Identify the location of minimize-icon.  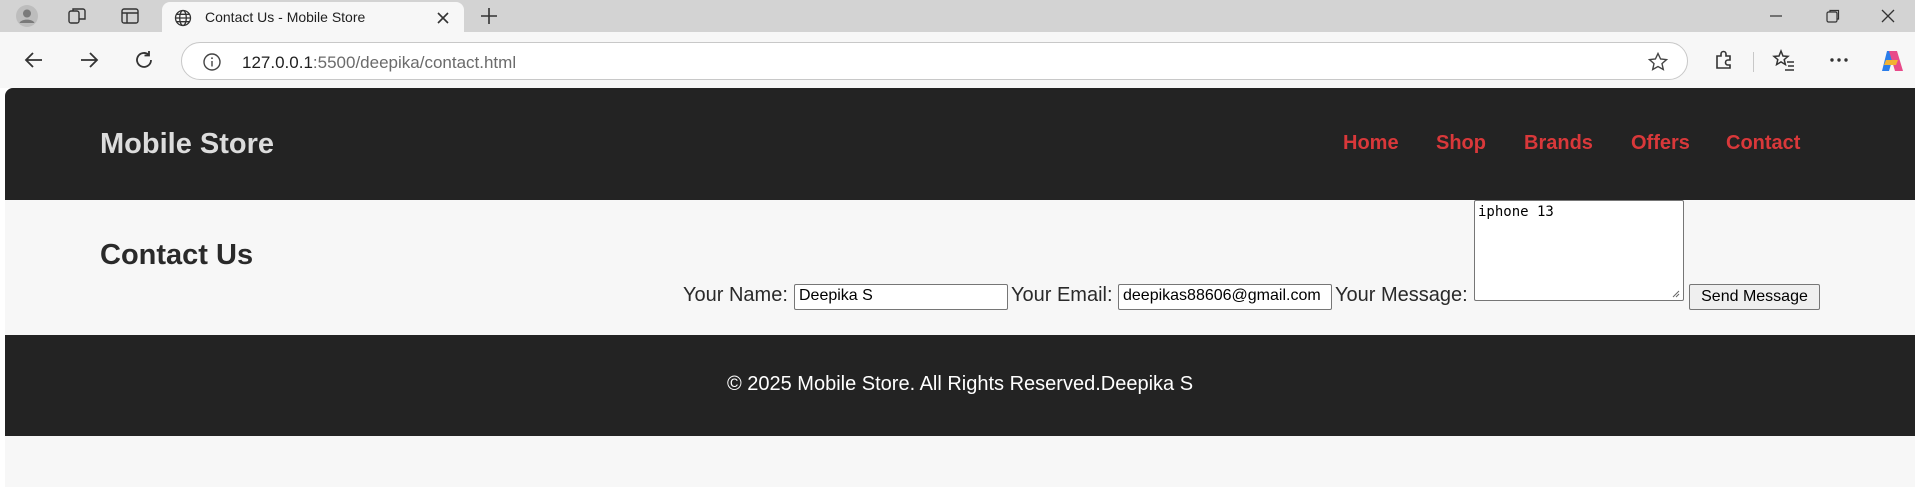
(1776, 16).